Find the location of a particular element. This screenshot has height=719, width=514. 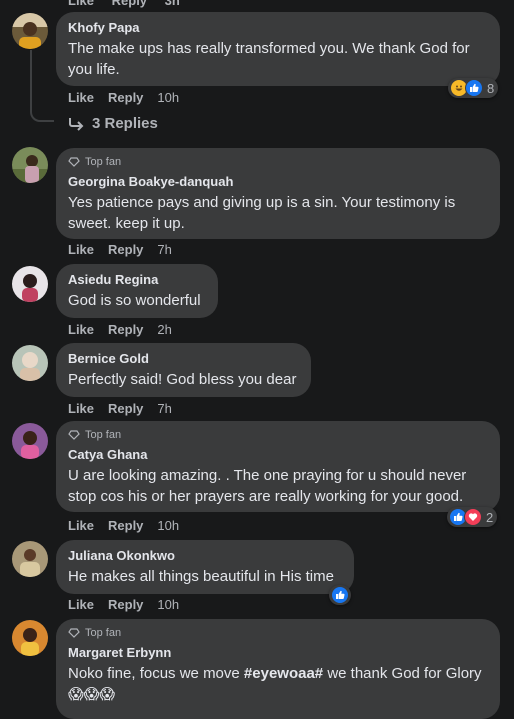

replies-count: 3 Replies is located at coordinates (125, 123).